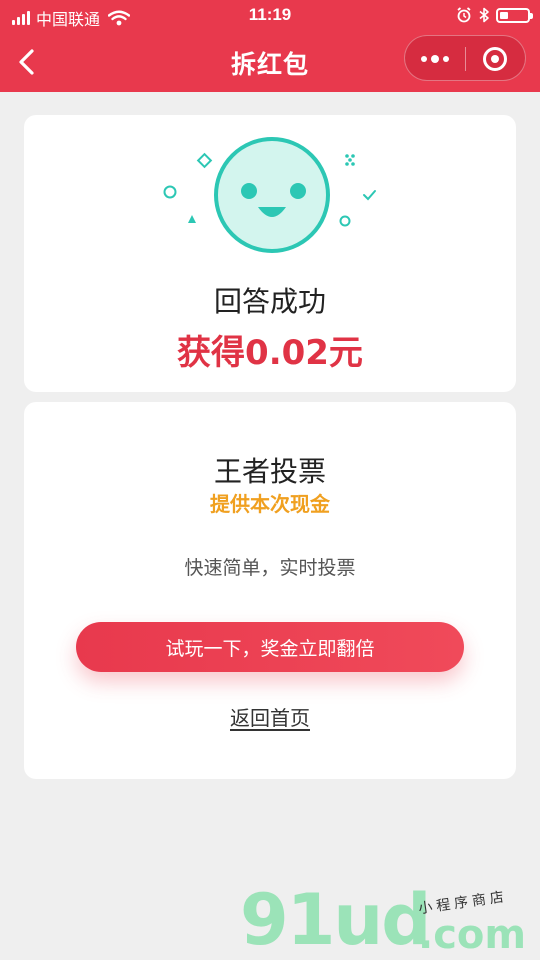  What do you see at coordinates (270, 353) in the screenshot?
I see `reward-amount: 获得0.02元` at bounding box center [270, 353].